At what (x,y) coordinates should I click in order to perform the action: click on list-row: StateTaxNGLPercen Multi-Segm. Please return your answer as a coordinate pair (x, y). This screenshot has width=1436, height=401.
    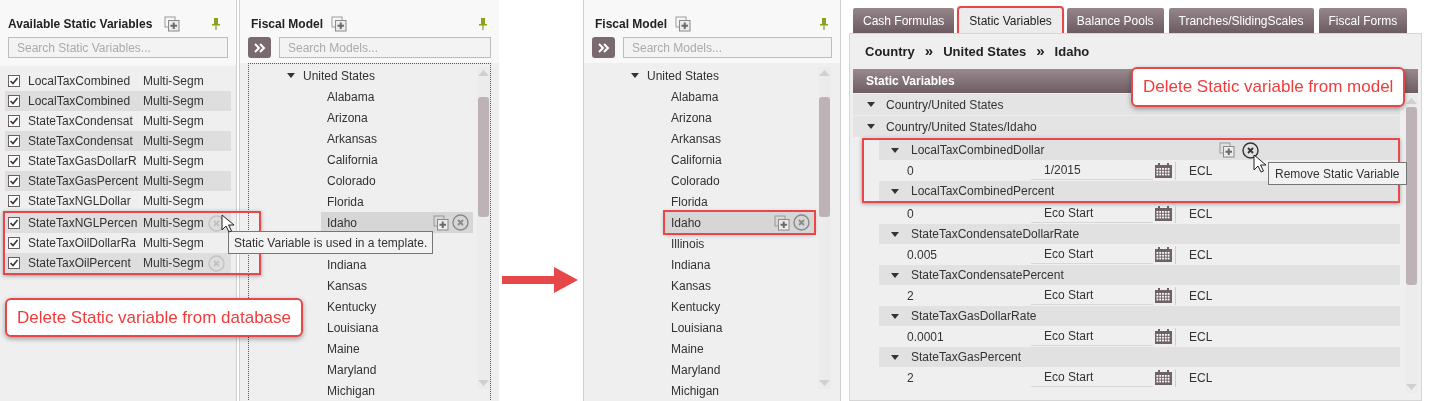
    Looking at the image, I should click on (118, 223).